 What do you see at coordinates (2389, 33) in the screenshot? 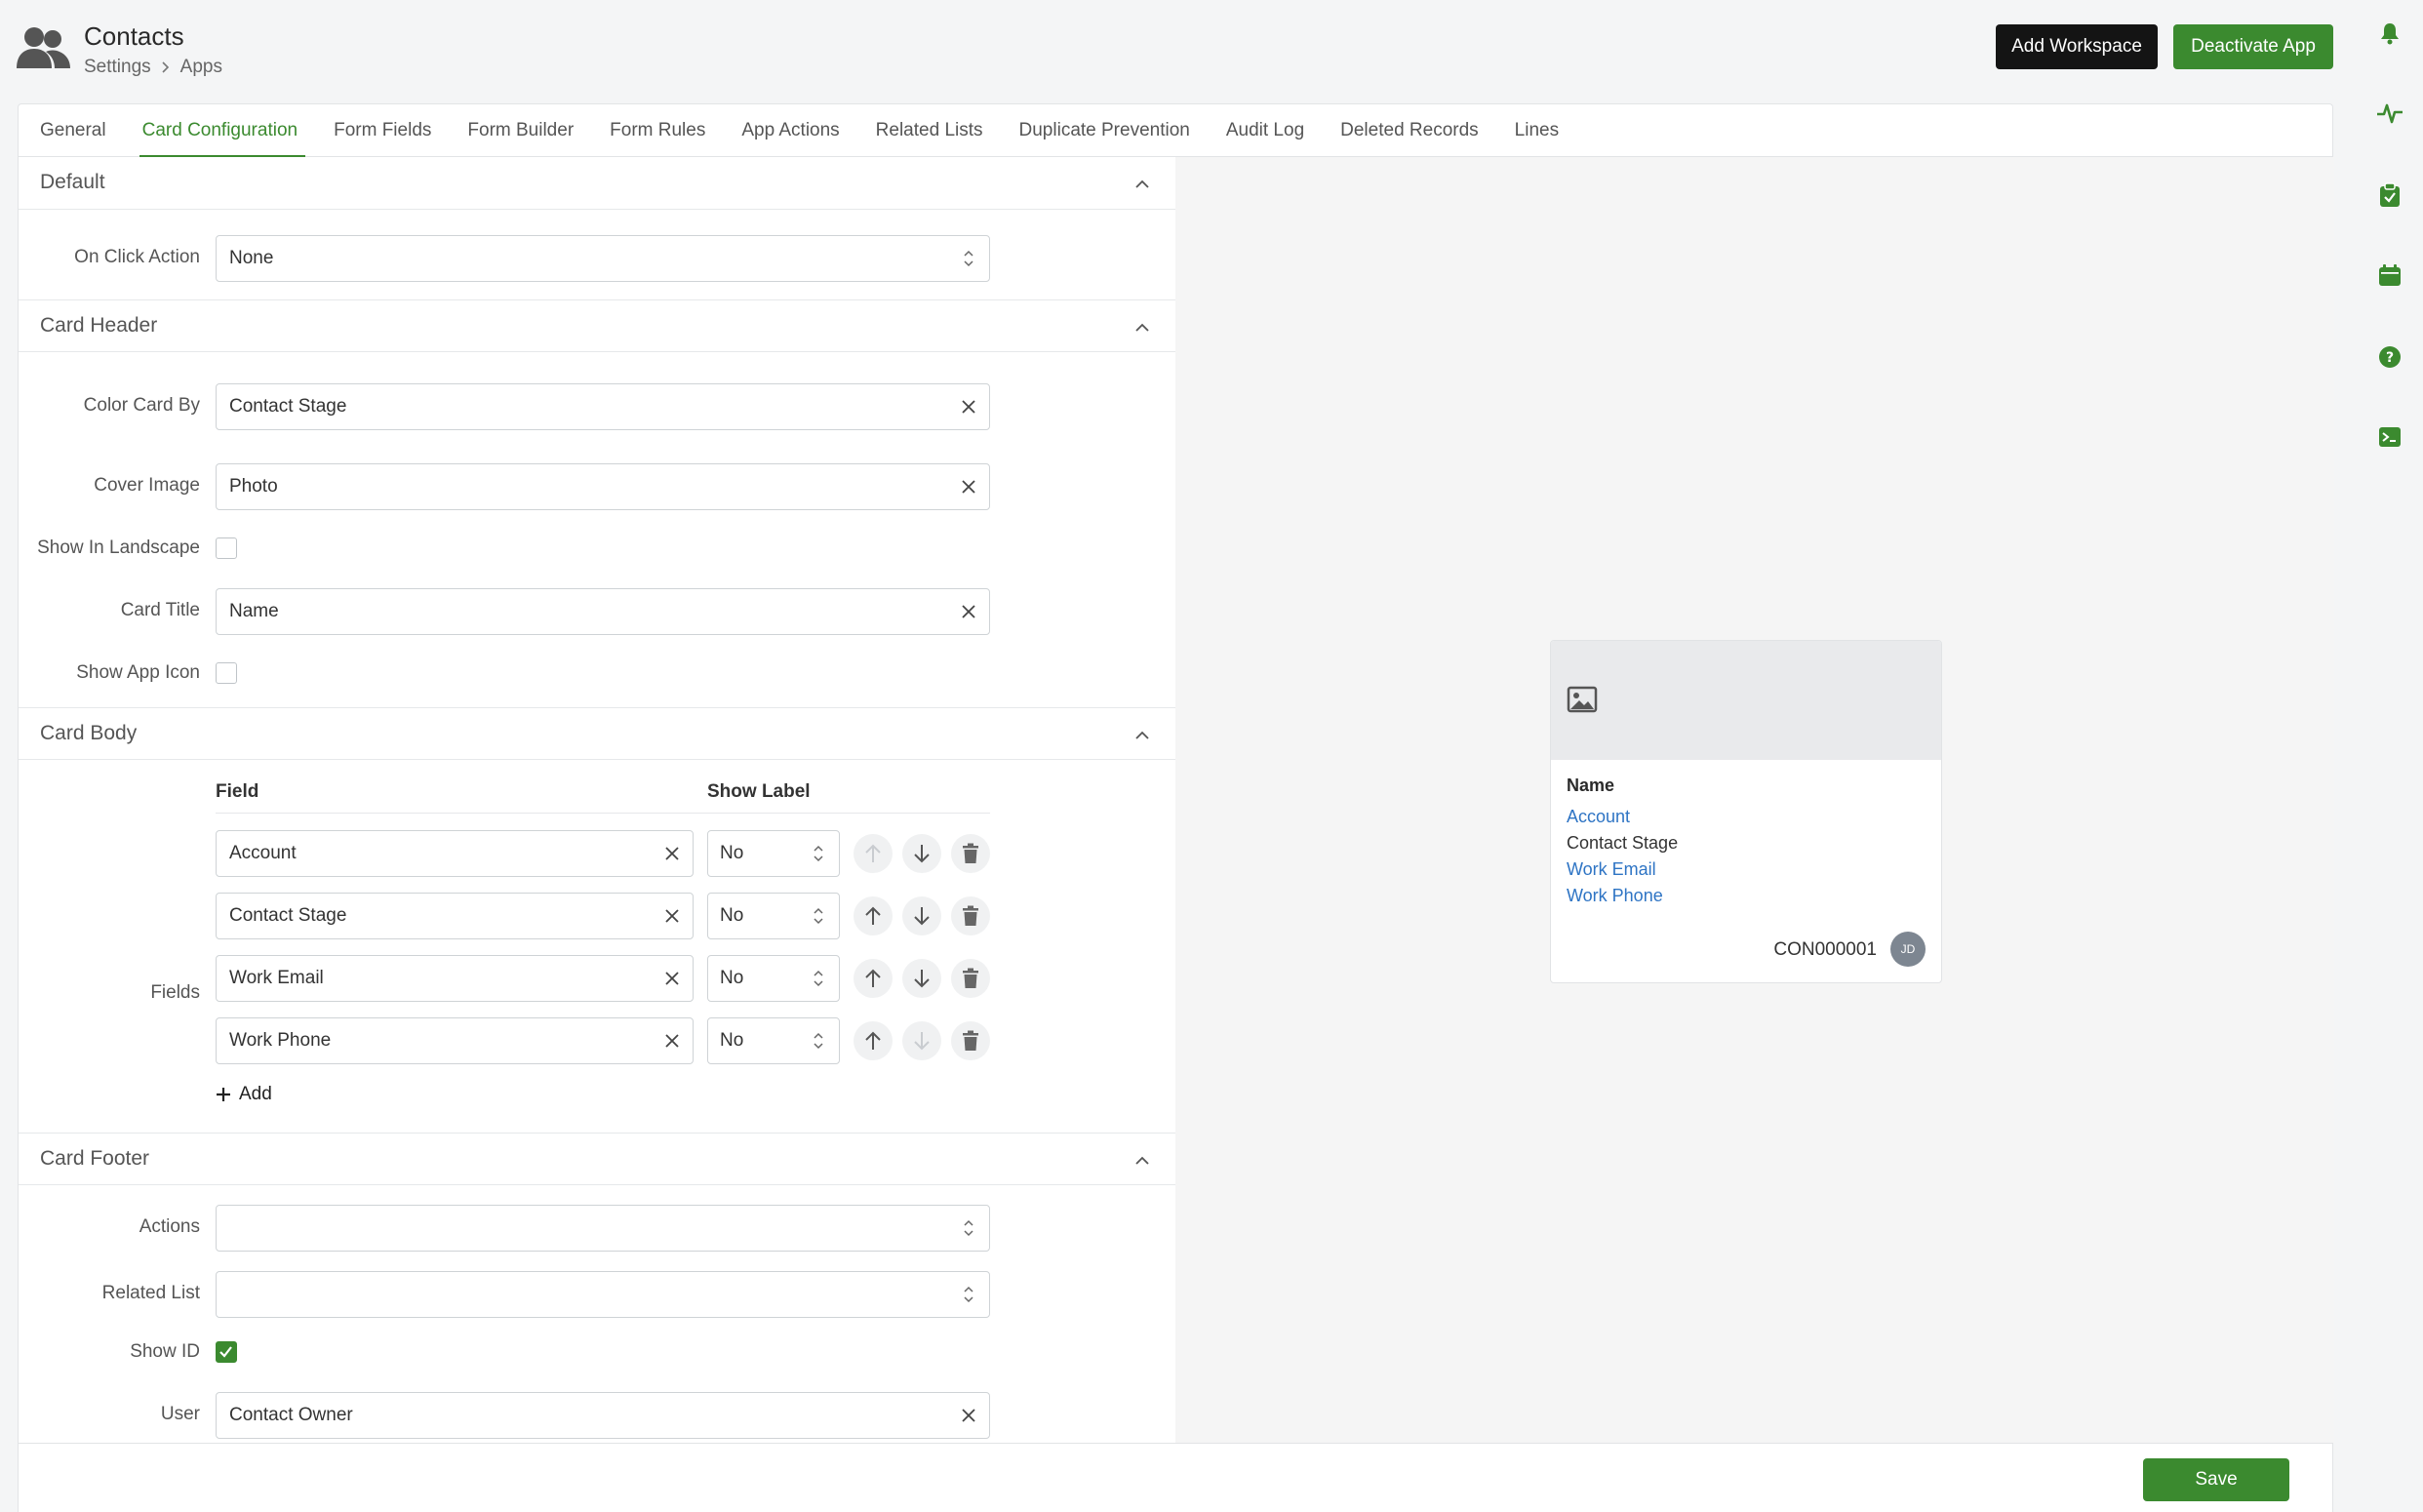
I see `bell-icon` at bounding box center [2389, 33].